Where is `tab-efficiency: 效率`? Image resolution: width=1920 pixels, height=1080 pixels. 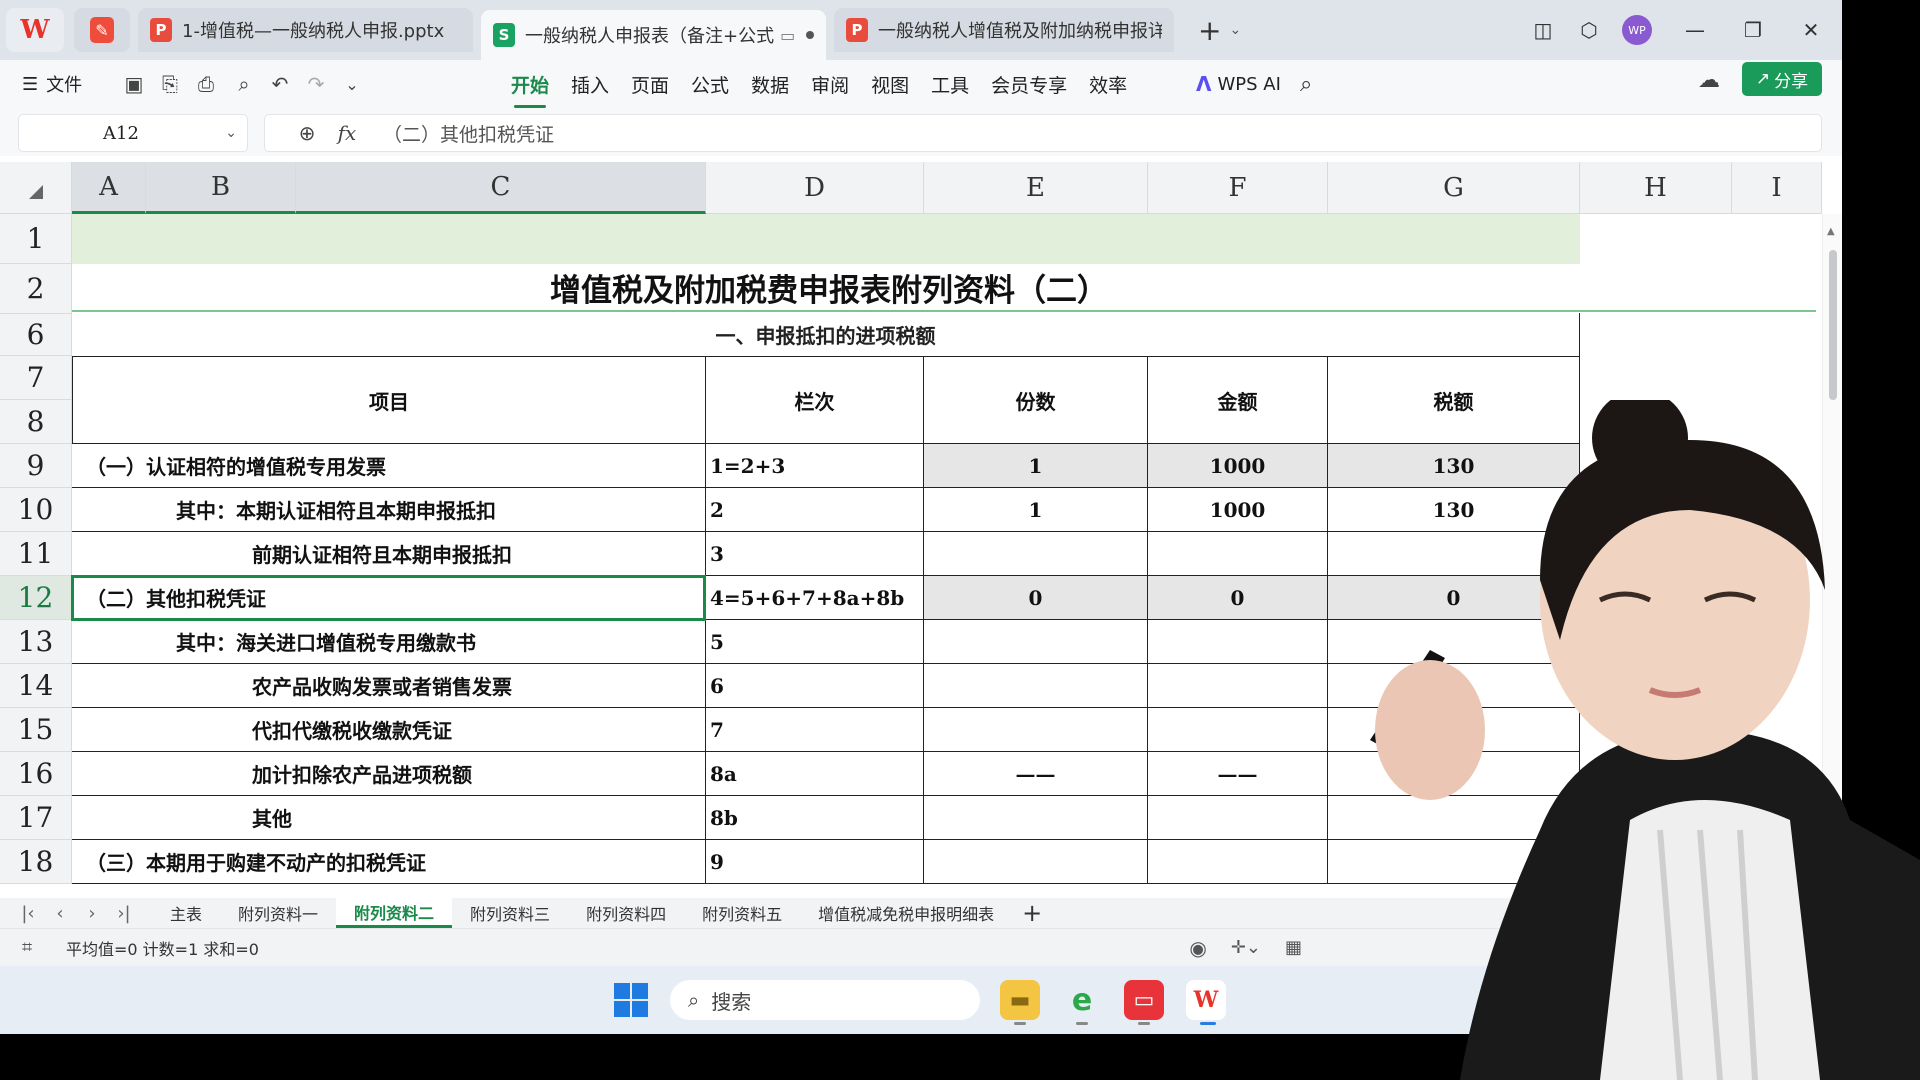
tab-efficiency: 效率 is located at coordinates (1108, 84).